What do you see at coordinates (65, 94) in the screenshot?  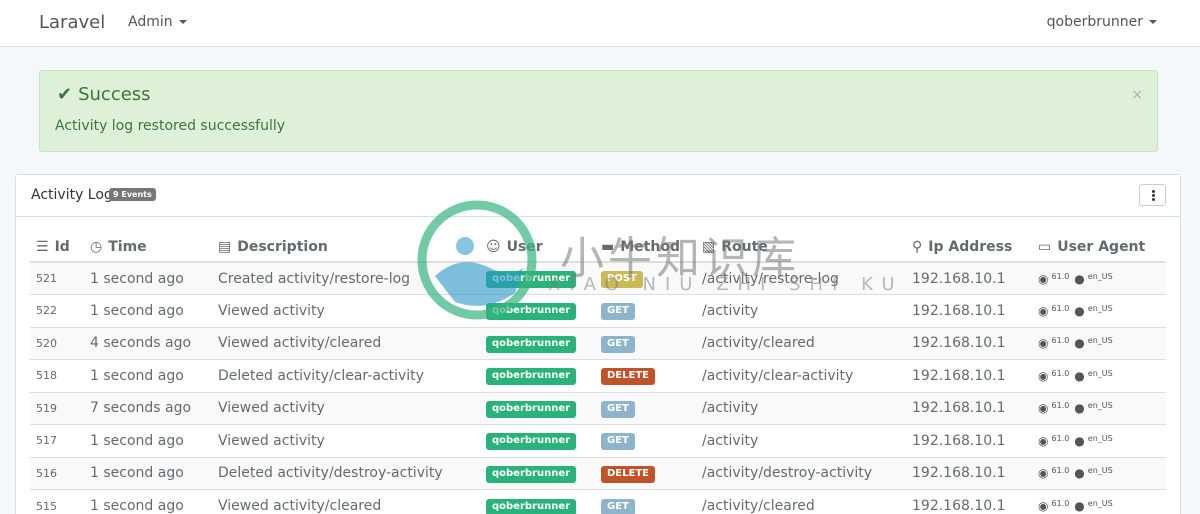 I see `check-icon: ✔` at bounding box center [65, 94].